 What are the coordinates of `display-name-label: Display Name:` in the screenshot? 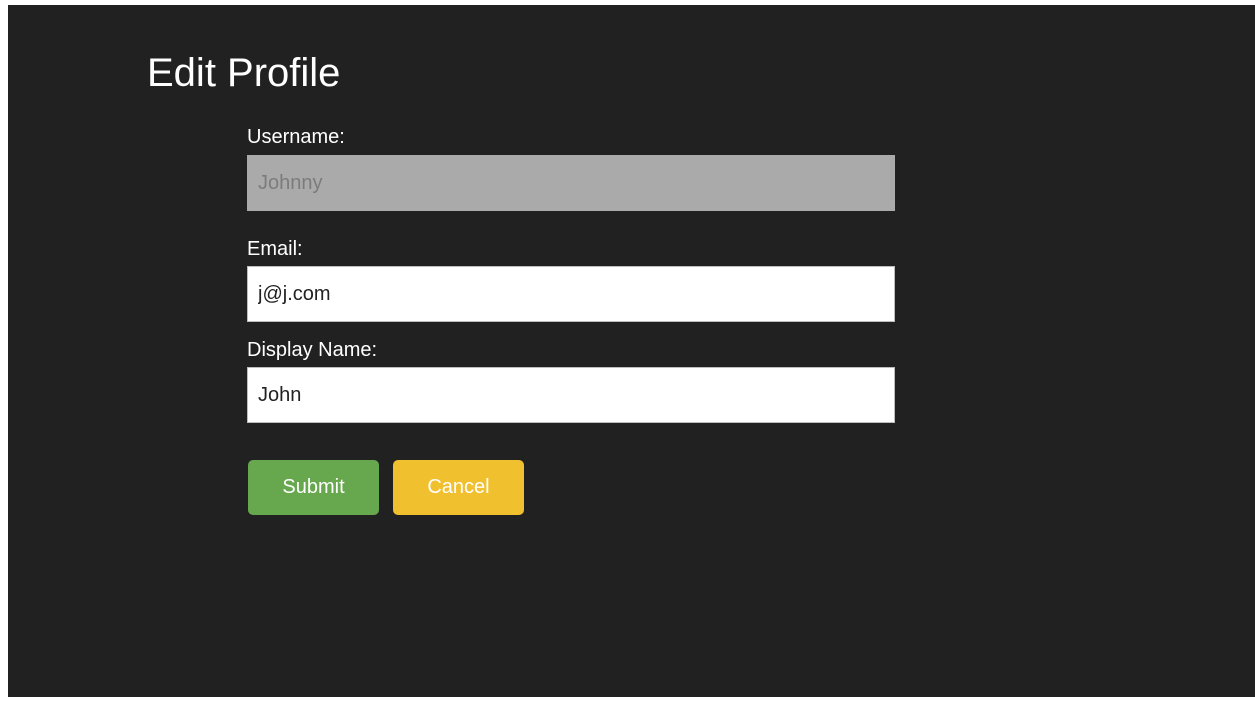 It's located at (312, 350).